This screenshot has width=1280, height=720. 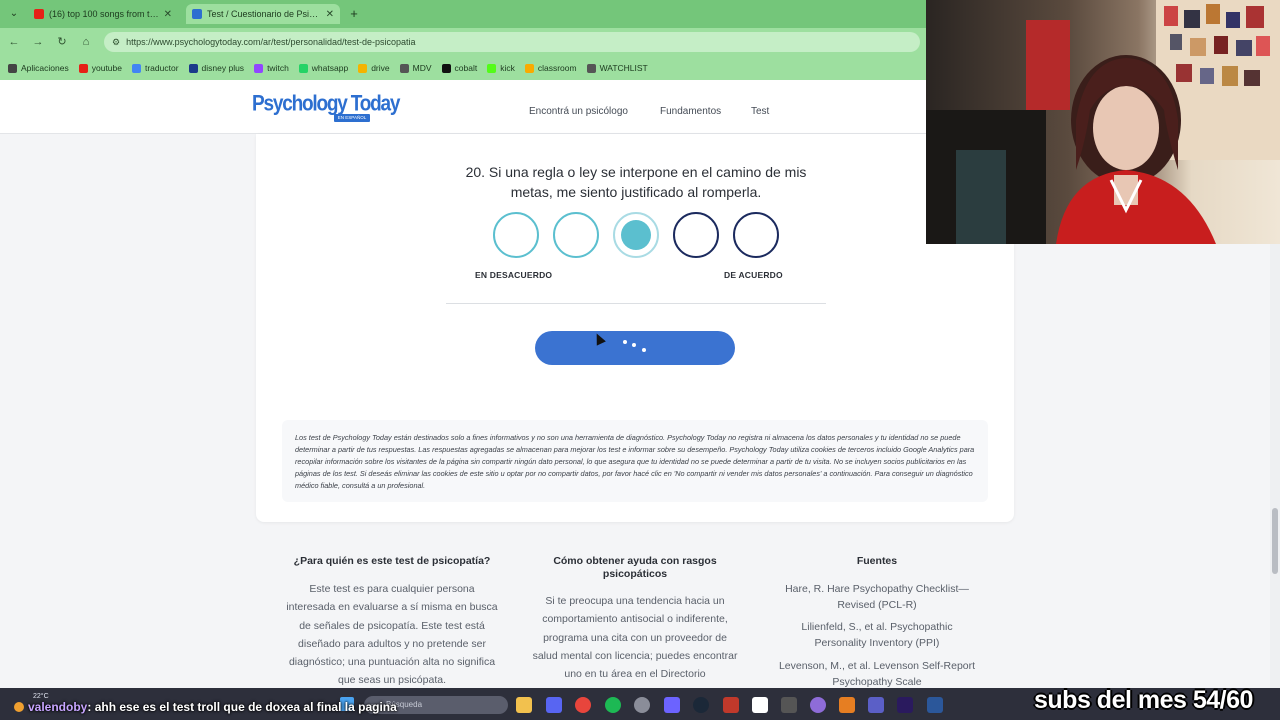 What do you see at coordinates (636, 303) in the screenshot?
I see `divider` at bounding box center [636, 303].